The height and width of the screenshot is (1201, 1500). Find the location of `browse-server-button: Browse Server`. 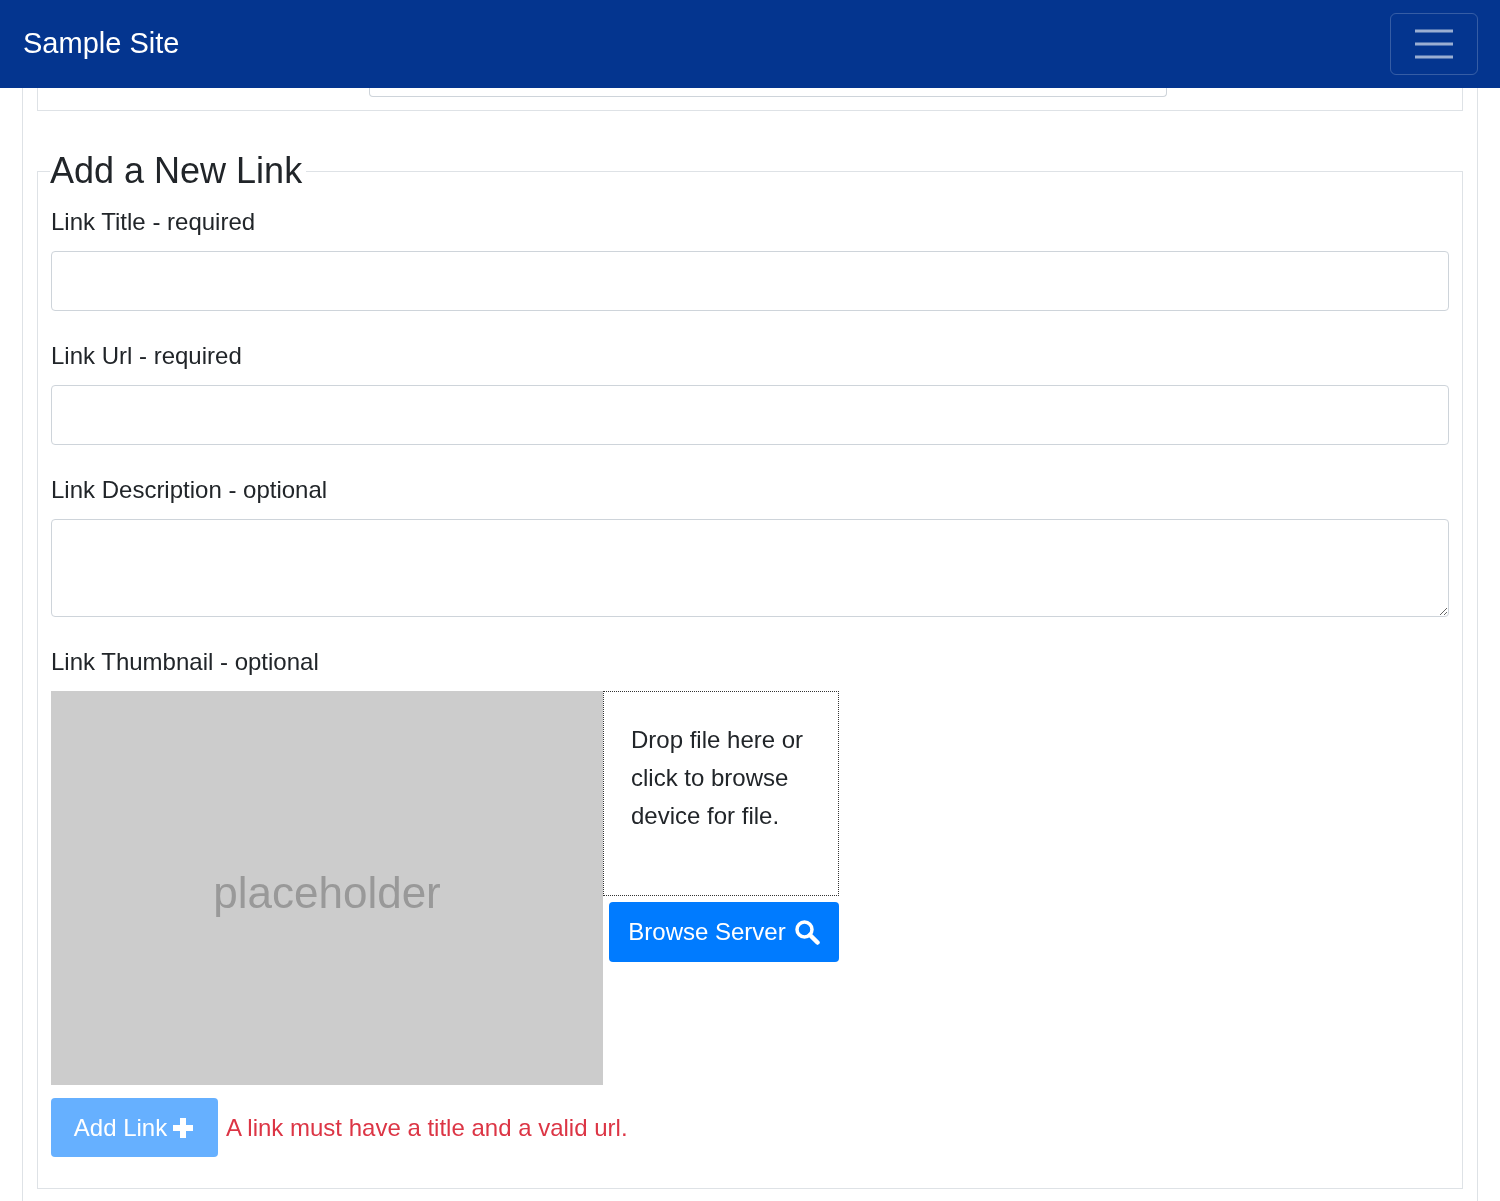

browse-server-button: Browse Server is located at coordinates (724, 932).